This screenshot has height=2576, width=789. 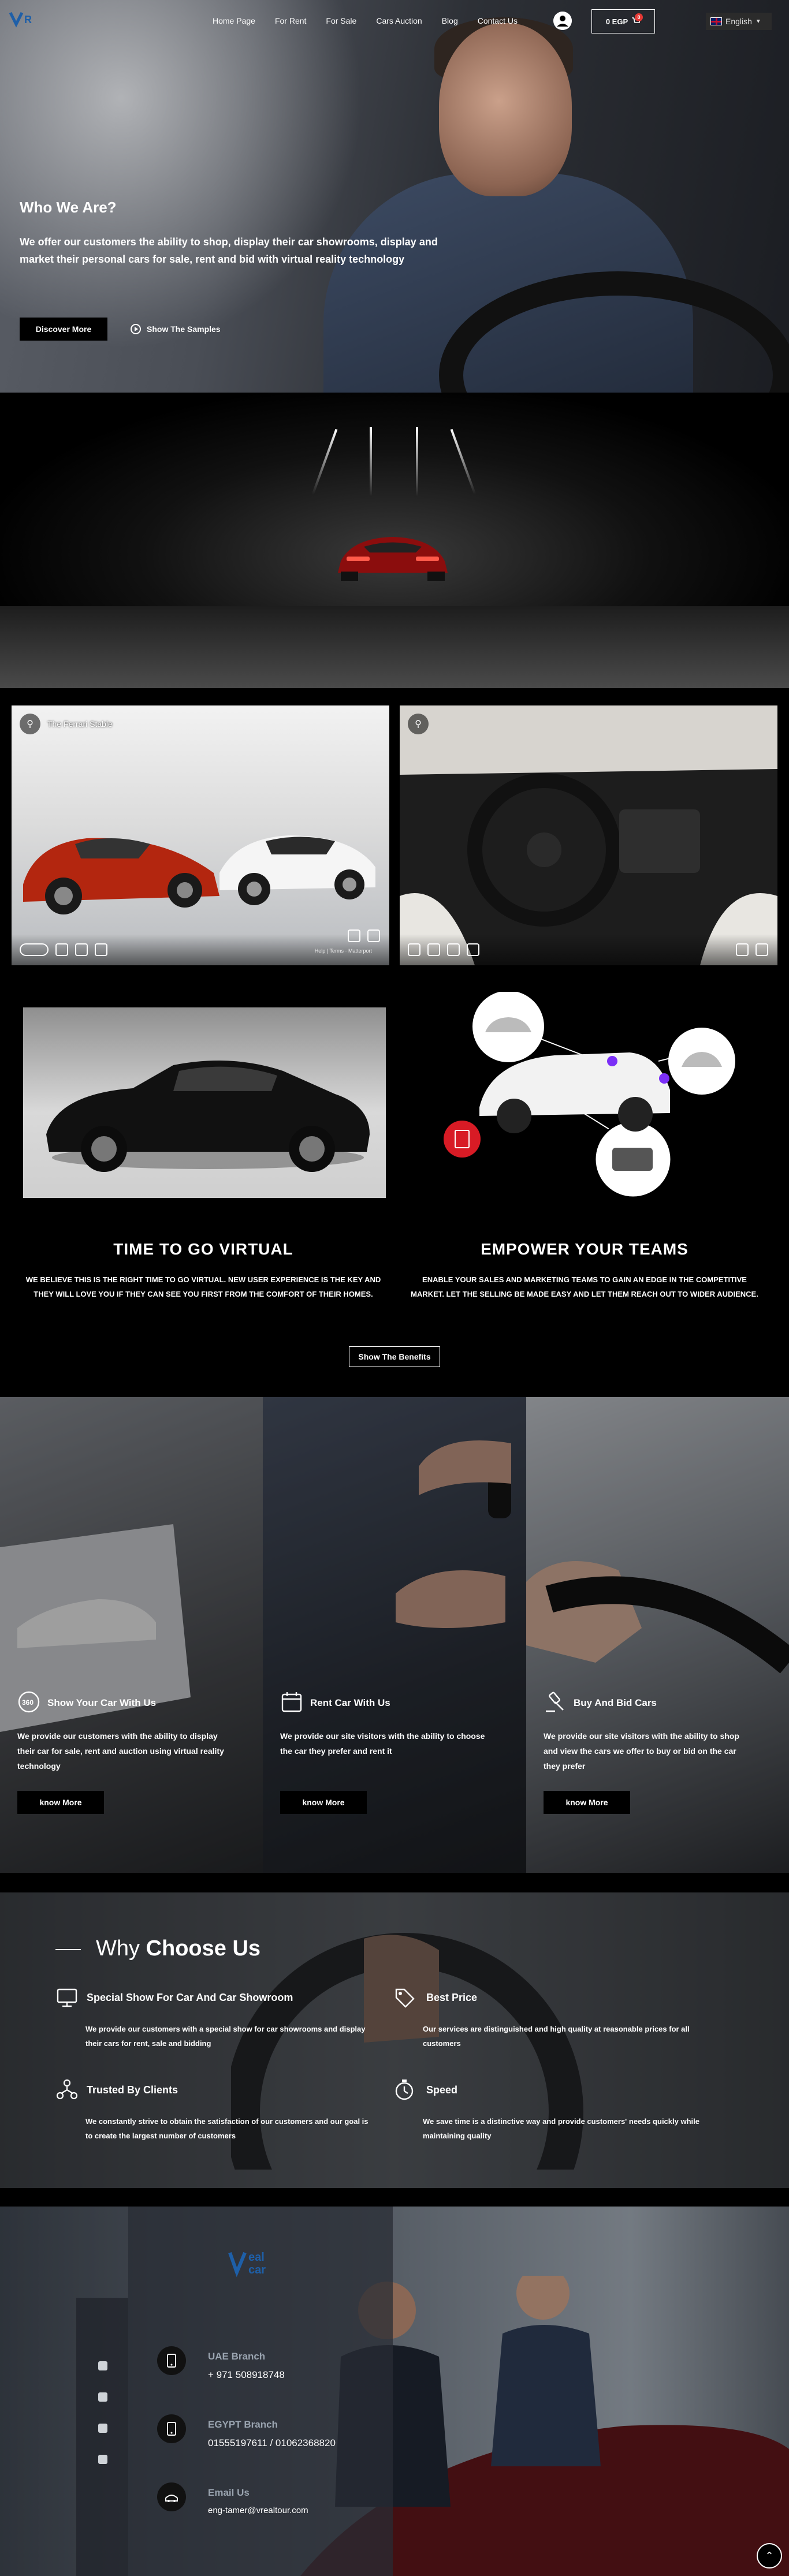 I want to click on service-title: Rent Car With Us, so click(x=350, y=1702).